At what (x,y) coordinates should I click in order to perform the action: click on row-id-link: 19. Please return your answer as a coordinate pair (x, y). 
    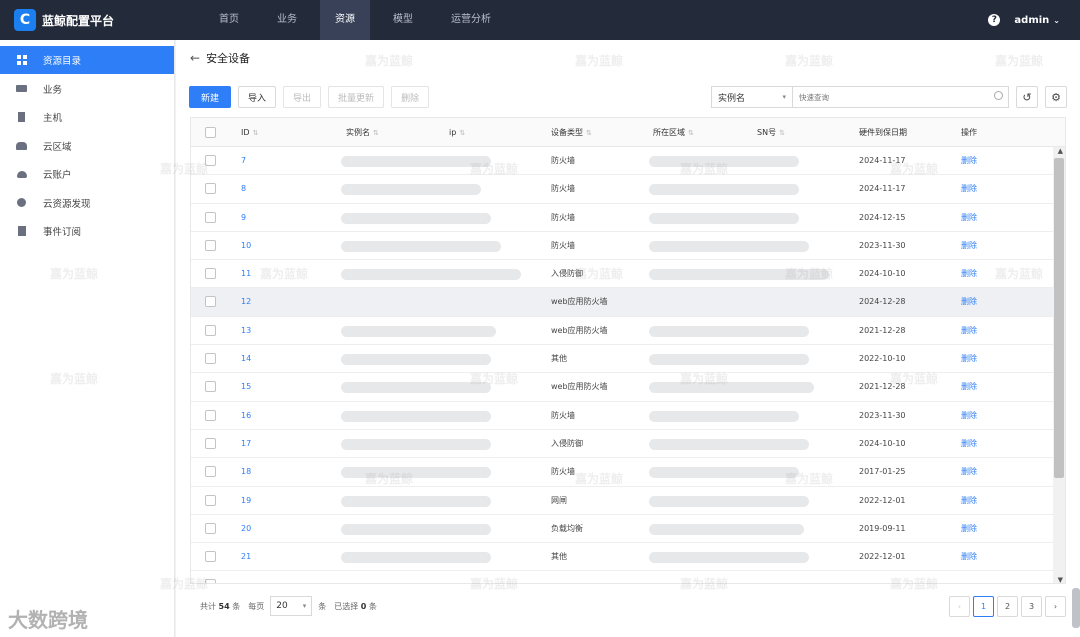
    Looking at the image, I should click on (246, 501).